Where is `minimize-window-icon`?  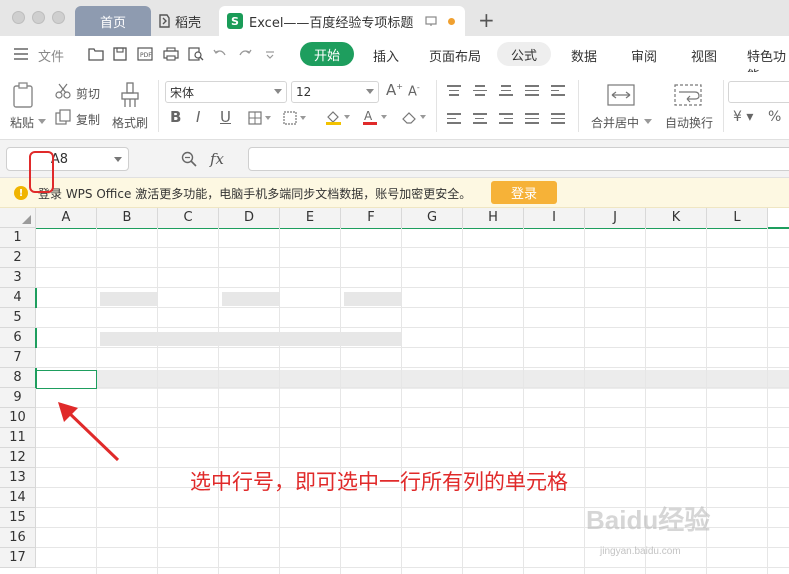
minimize-window-icon is located at coordinates (38, 17).